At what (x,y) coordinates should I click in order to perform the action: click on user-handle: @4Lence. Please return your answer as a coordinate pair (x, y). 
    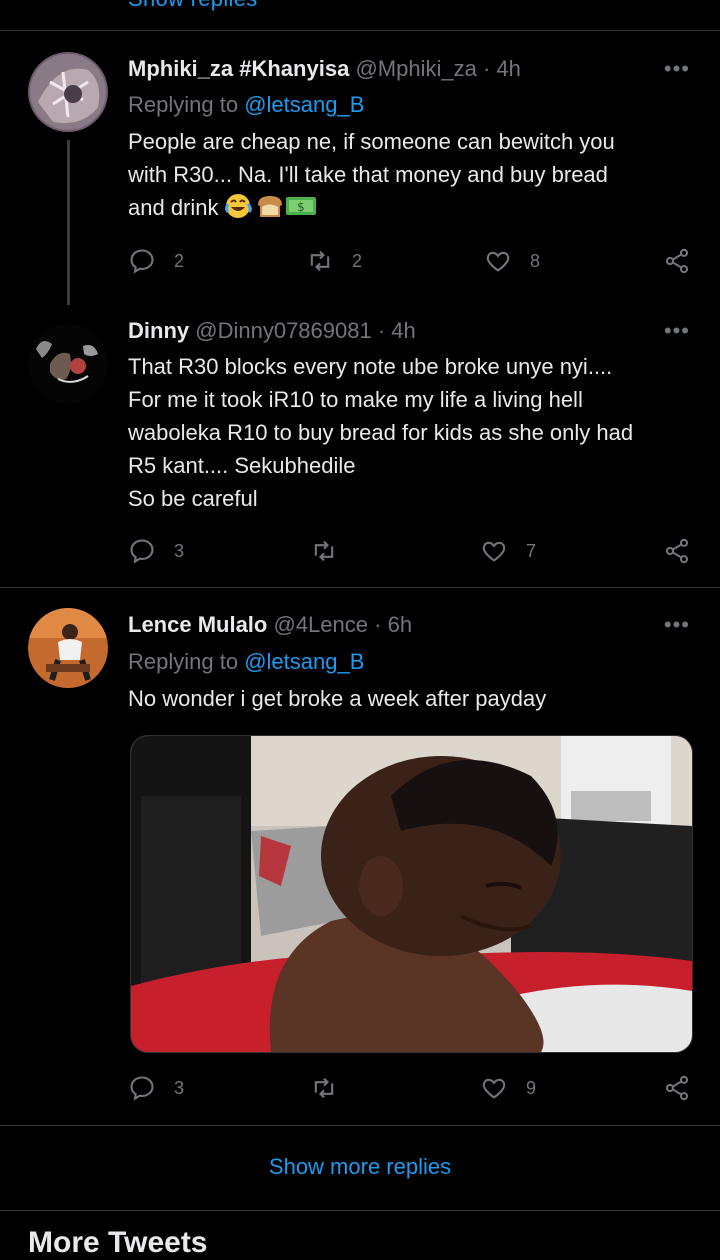
    Looking at the image, I should click on (320, 624).